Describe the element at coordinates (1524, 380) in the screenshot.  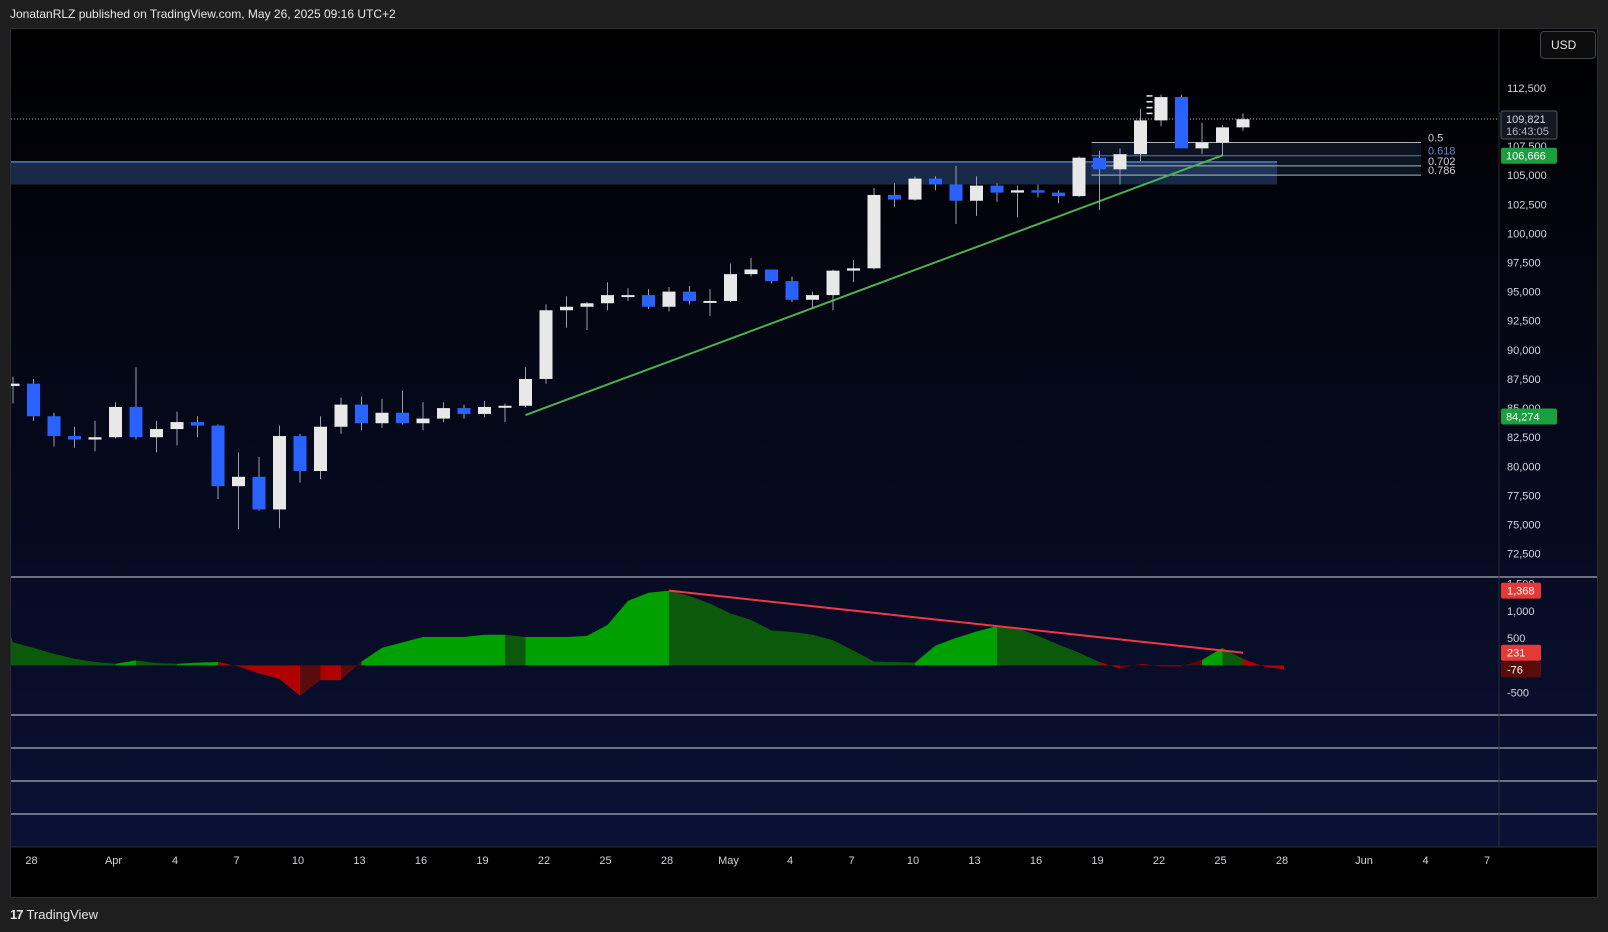
I see `price-axis-label: 87,500` at that location.